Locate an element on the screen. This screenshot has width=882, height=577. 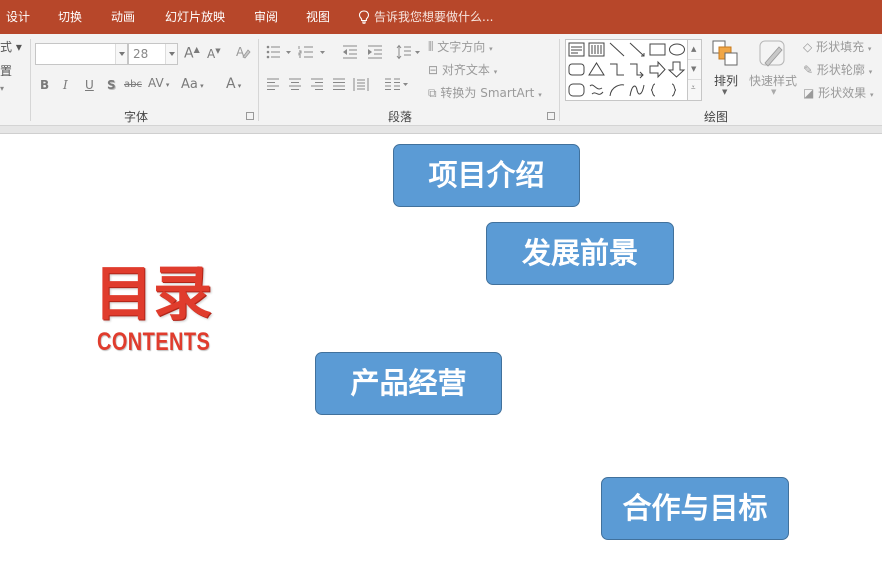
quick-styles-icon is located at coordinates (773, 54).